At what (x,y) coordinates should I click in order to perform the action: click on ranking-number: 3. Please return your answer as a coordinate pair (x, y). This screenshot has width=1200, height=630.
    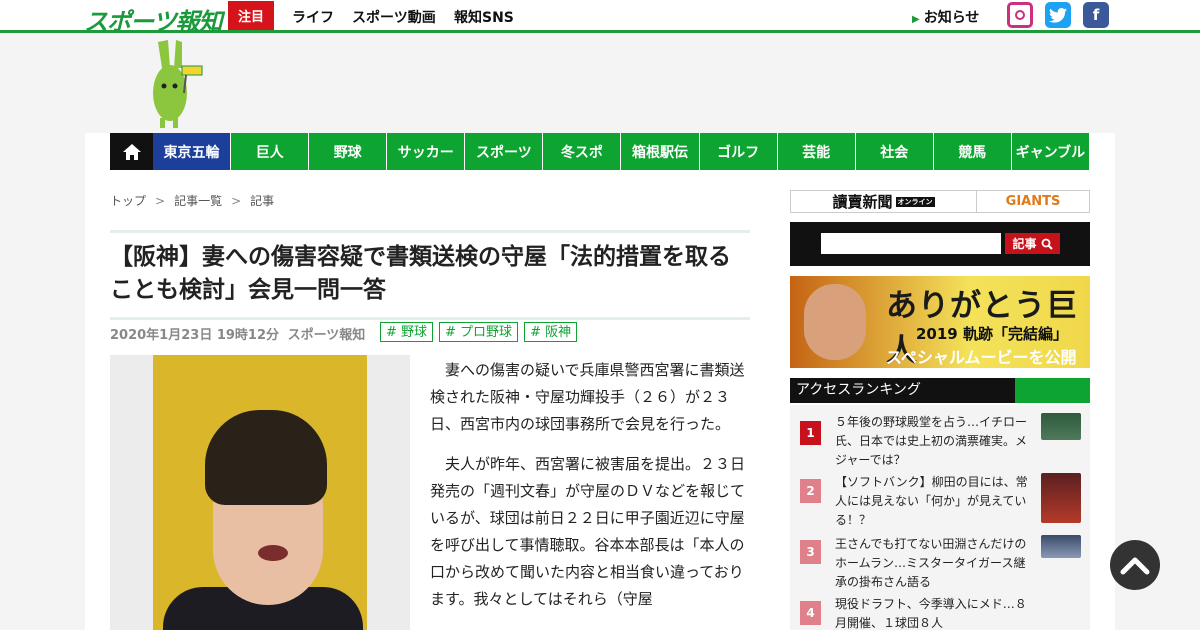
    Looking at the image, I should click on (810, 552).